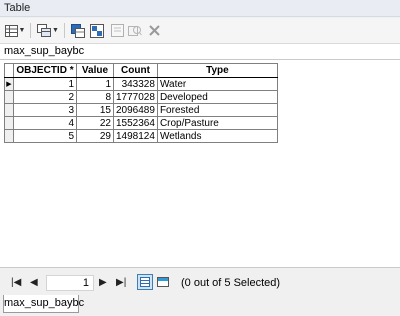 This screenshot has width=400, height=316. I want to click on record-navigation-bar: |◀ ◀ 1 ▶ ▶| (0 out of 5 Selected), so click(200, 282).